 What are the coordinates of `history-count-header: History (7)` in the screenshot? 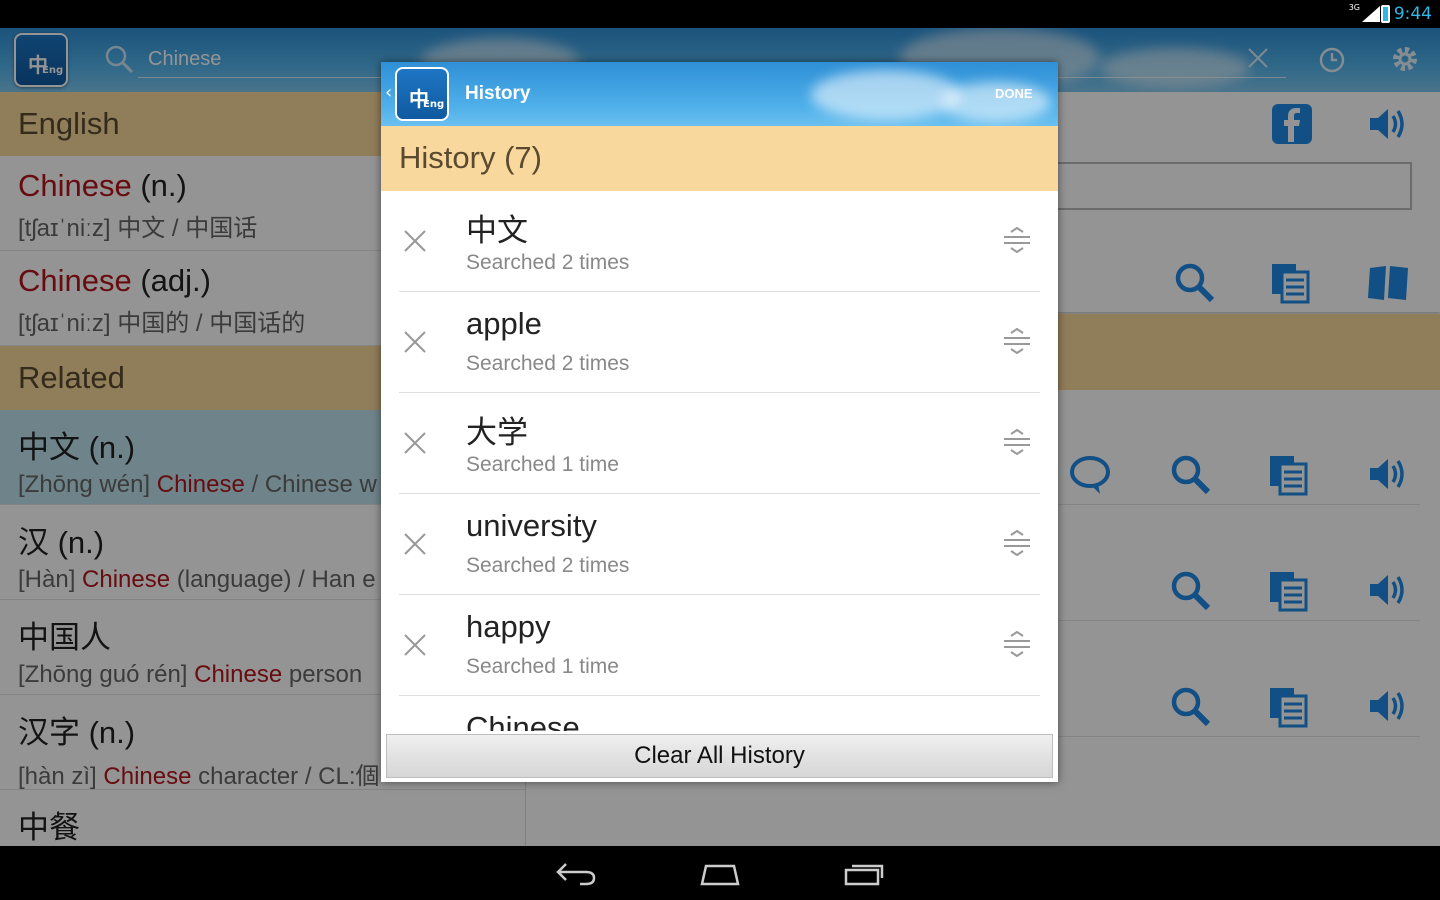 It's located at (719, 158).